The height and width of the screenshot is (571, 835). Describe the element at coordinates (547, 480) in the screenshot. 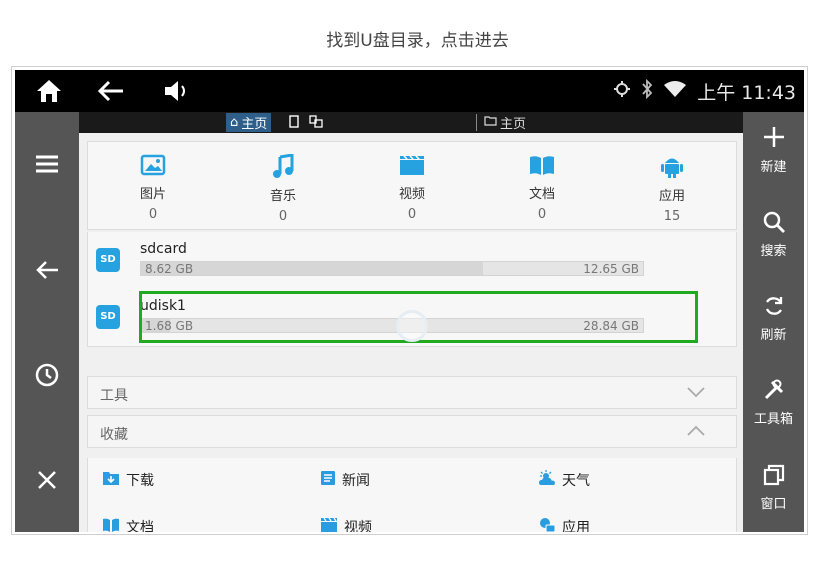

I see `weather-icon` at that location.